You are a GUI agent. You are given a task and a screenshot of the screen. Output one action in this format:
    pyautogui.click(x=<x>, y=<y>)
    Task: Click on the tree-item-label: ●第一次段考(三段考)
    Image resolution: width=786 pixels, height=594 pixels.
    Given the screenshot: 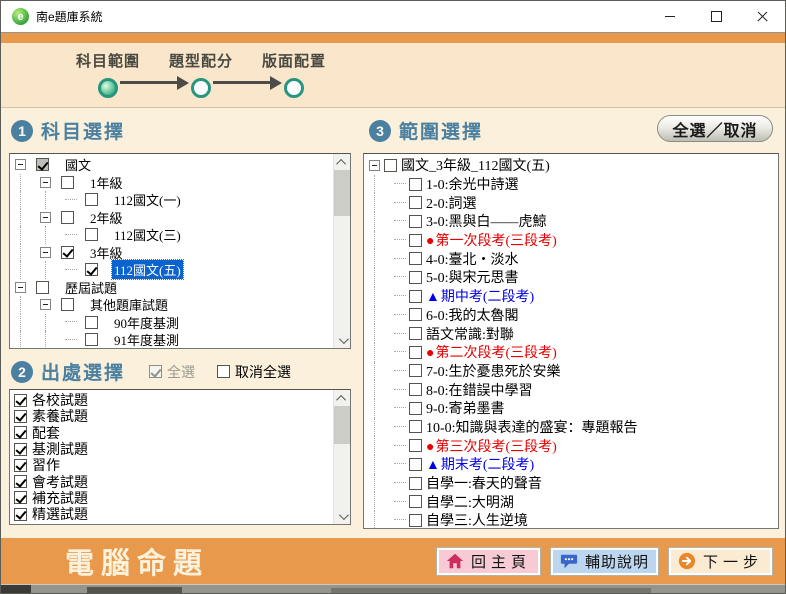 What is the action you would take?
    pyautogui.click(x=491, y=240)
    